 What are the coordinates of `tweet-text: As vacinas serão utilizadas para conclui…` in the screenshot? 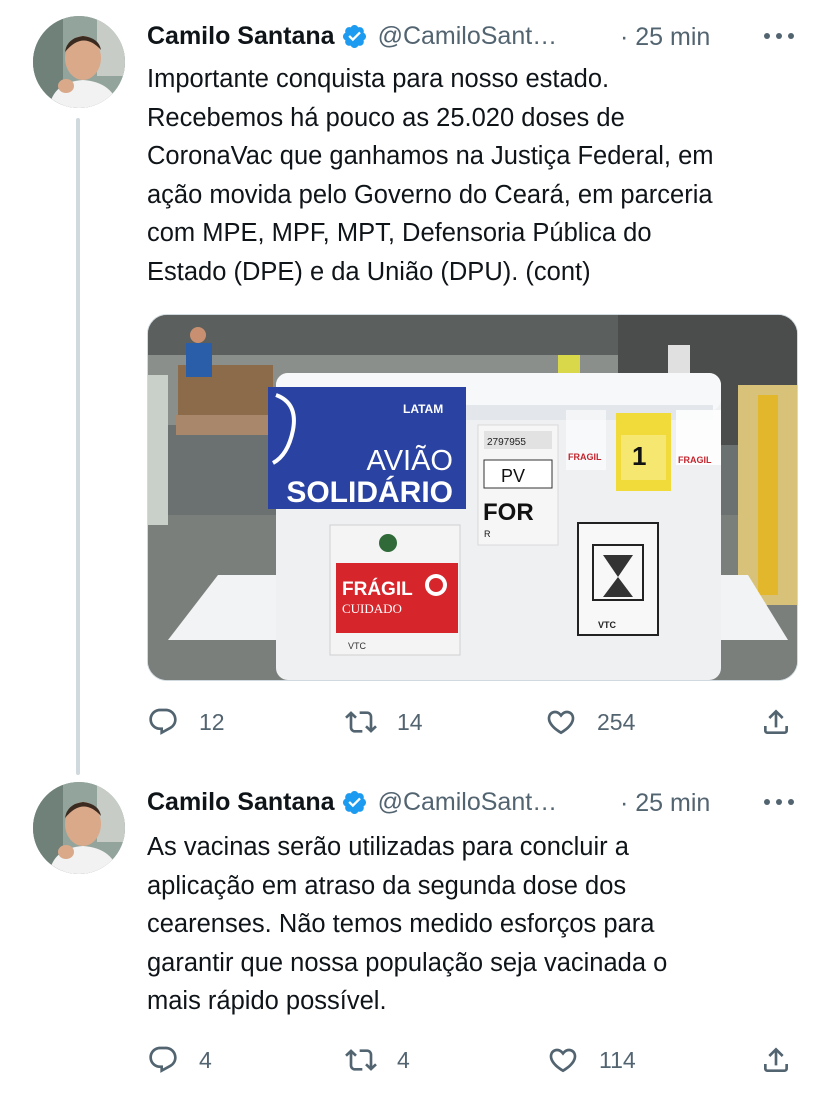 It's located at (472, 924).